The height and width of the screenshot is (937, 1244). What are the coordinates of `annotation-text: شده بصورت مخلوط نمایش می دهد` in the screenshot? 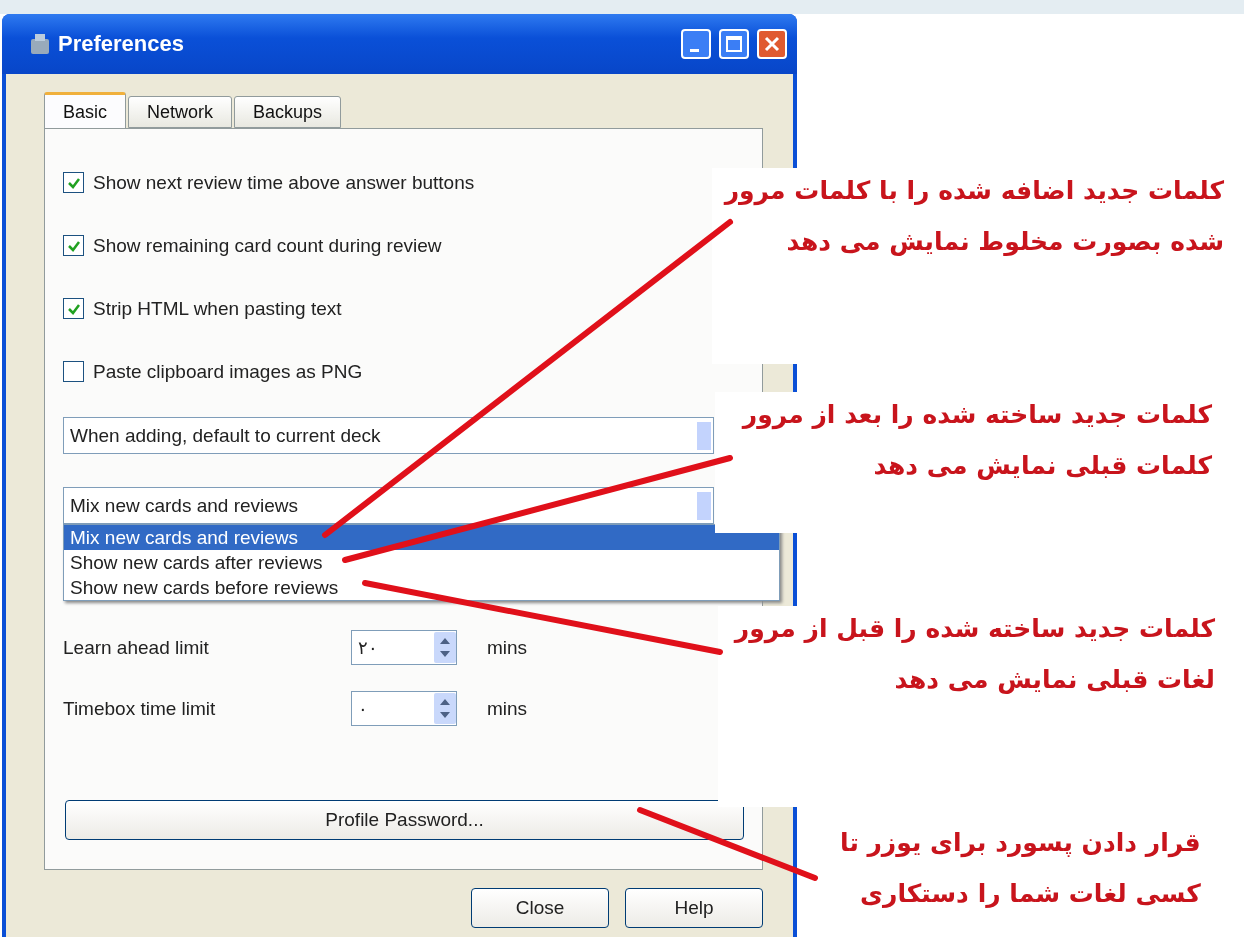 It's located at (1004, 241).